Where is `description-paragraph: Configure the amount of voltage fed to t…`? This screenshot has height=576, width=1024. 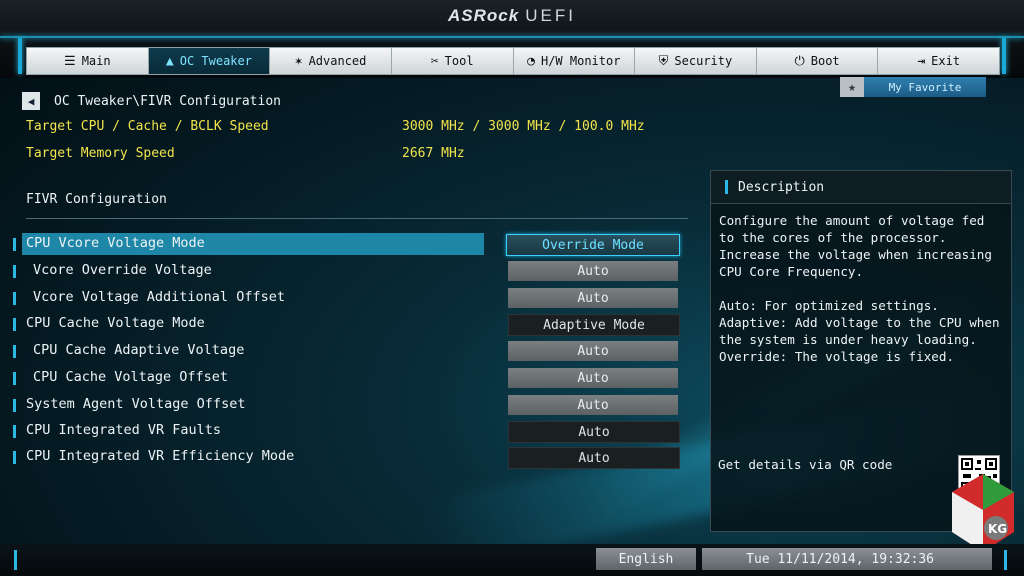
description-paragraph: Configure the amount of voltage fed to t… is located at coordinates (855, 246).